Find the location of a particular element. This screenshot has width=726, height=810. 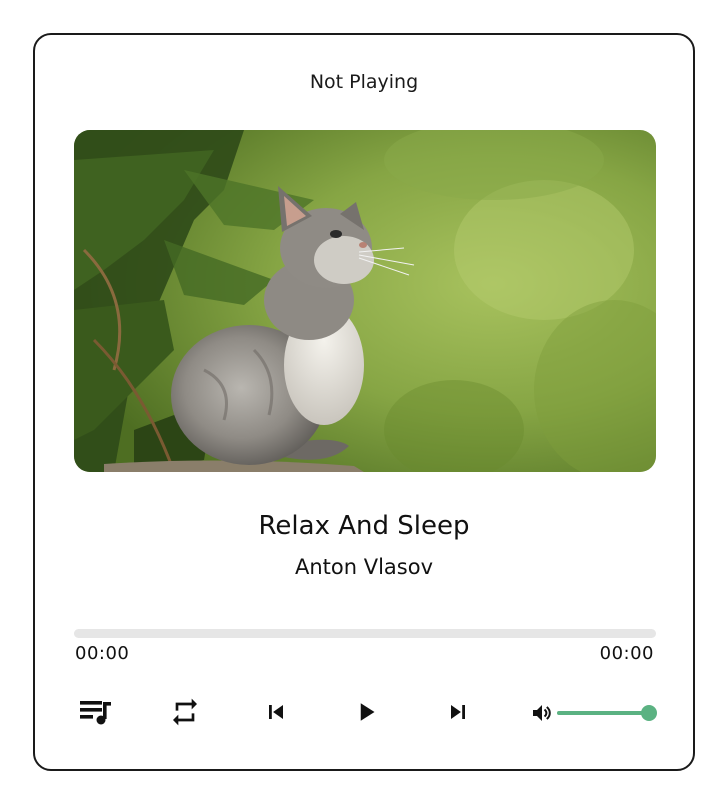

total-time: 00:00 is located at coordinates (626, 653).